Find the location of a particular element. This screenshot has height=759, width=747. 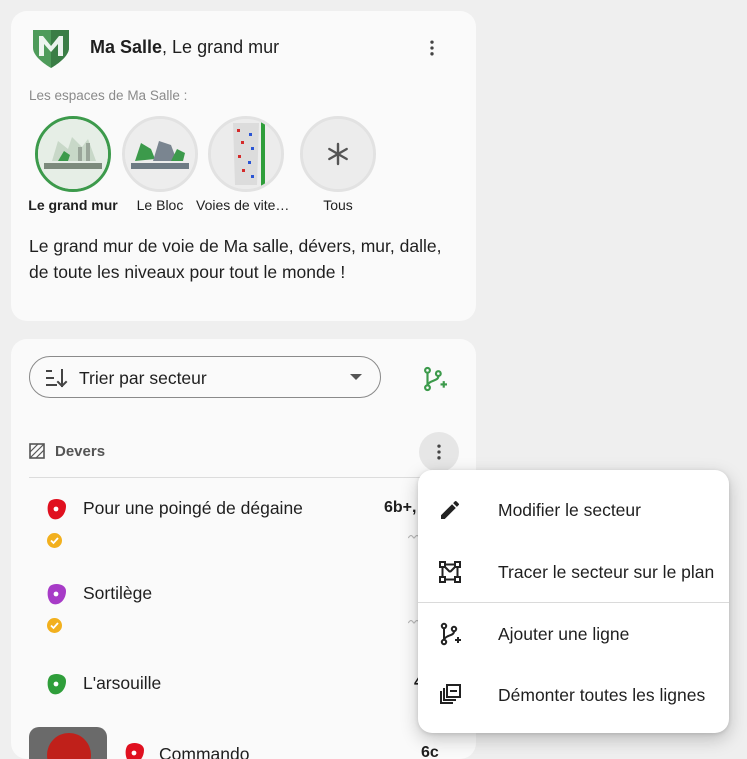

space-item-bloc: Le Bloc is located at coordinates (160, 164).